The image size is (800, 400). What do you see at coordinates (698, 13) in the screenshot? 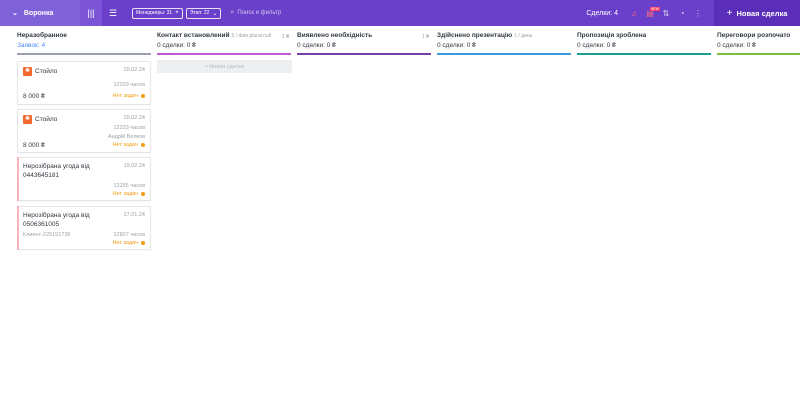
I see `more-icon: ⋮` at bounding box center [698, 13].